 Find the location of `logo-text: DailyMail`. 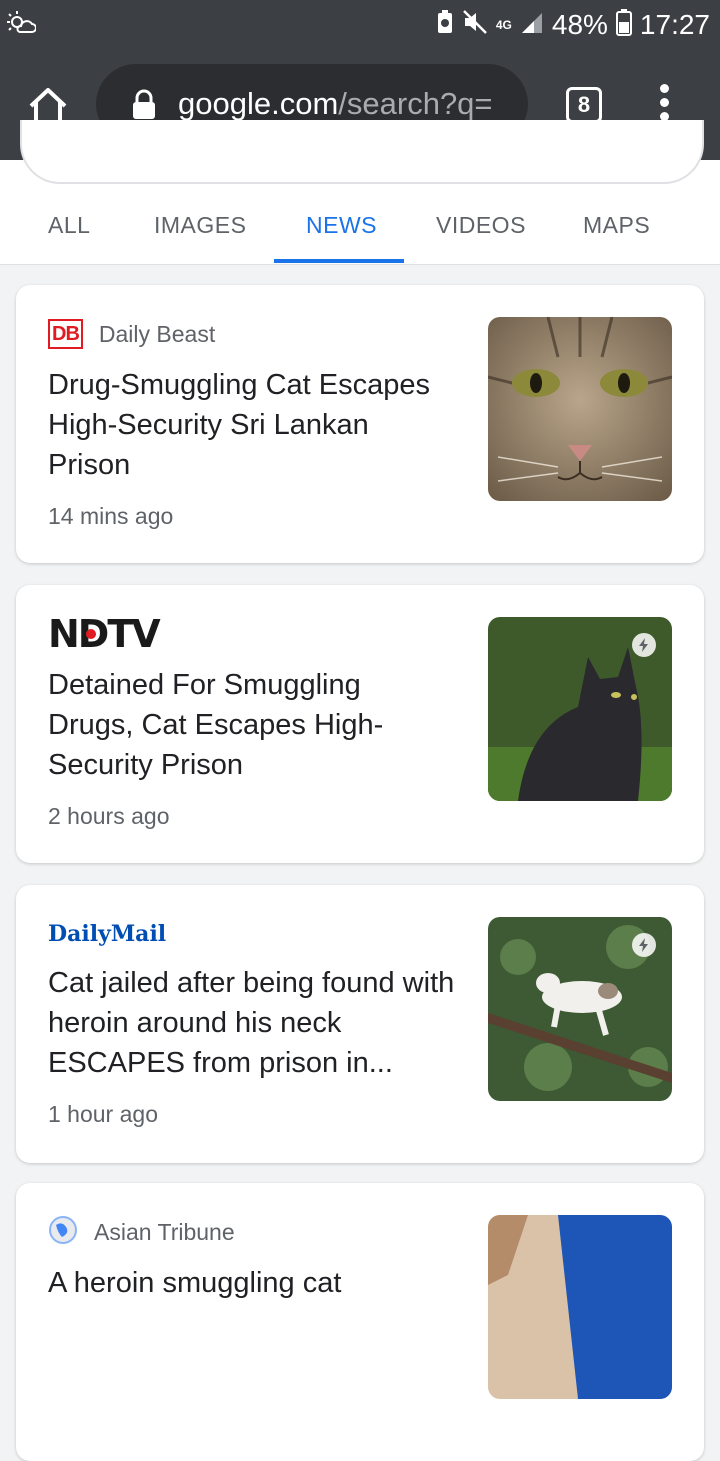

logo-text: DailyMail is located at coordinates (107, 934).